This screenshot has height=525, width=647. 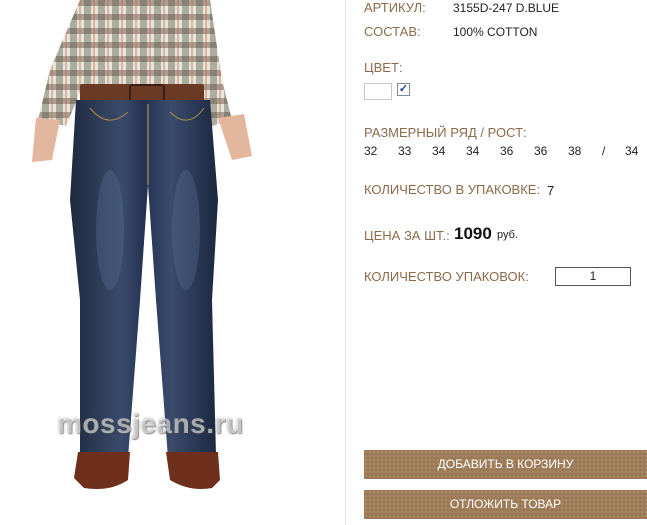 I want to click on packs-quantity-input: 1, so click(x=593, y=276).